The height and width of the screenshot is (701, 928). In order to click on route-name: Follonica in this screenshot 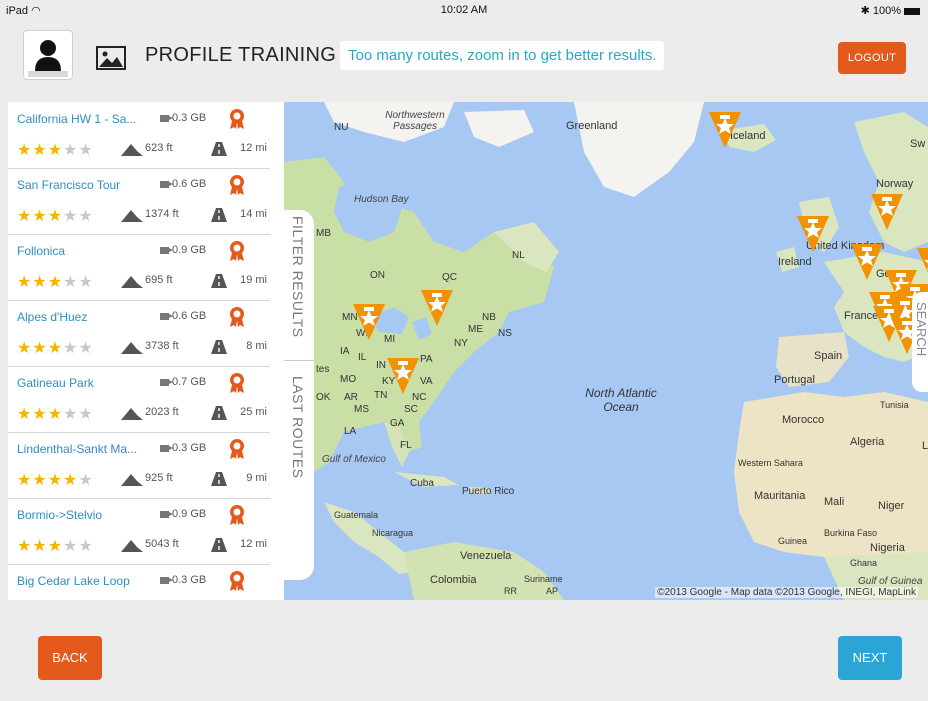, I will do `click(41, 251)`.